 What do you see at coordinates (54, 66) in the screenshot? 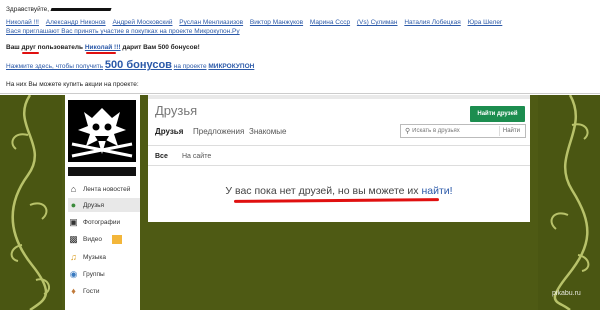
I see `bonus-link: Нажмите здесь, чтобы получить` at bounding box center [54, 66].